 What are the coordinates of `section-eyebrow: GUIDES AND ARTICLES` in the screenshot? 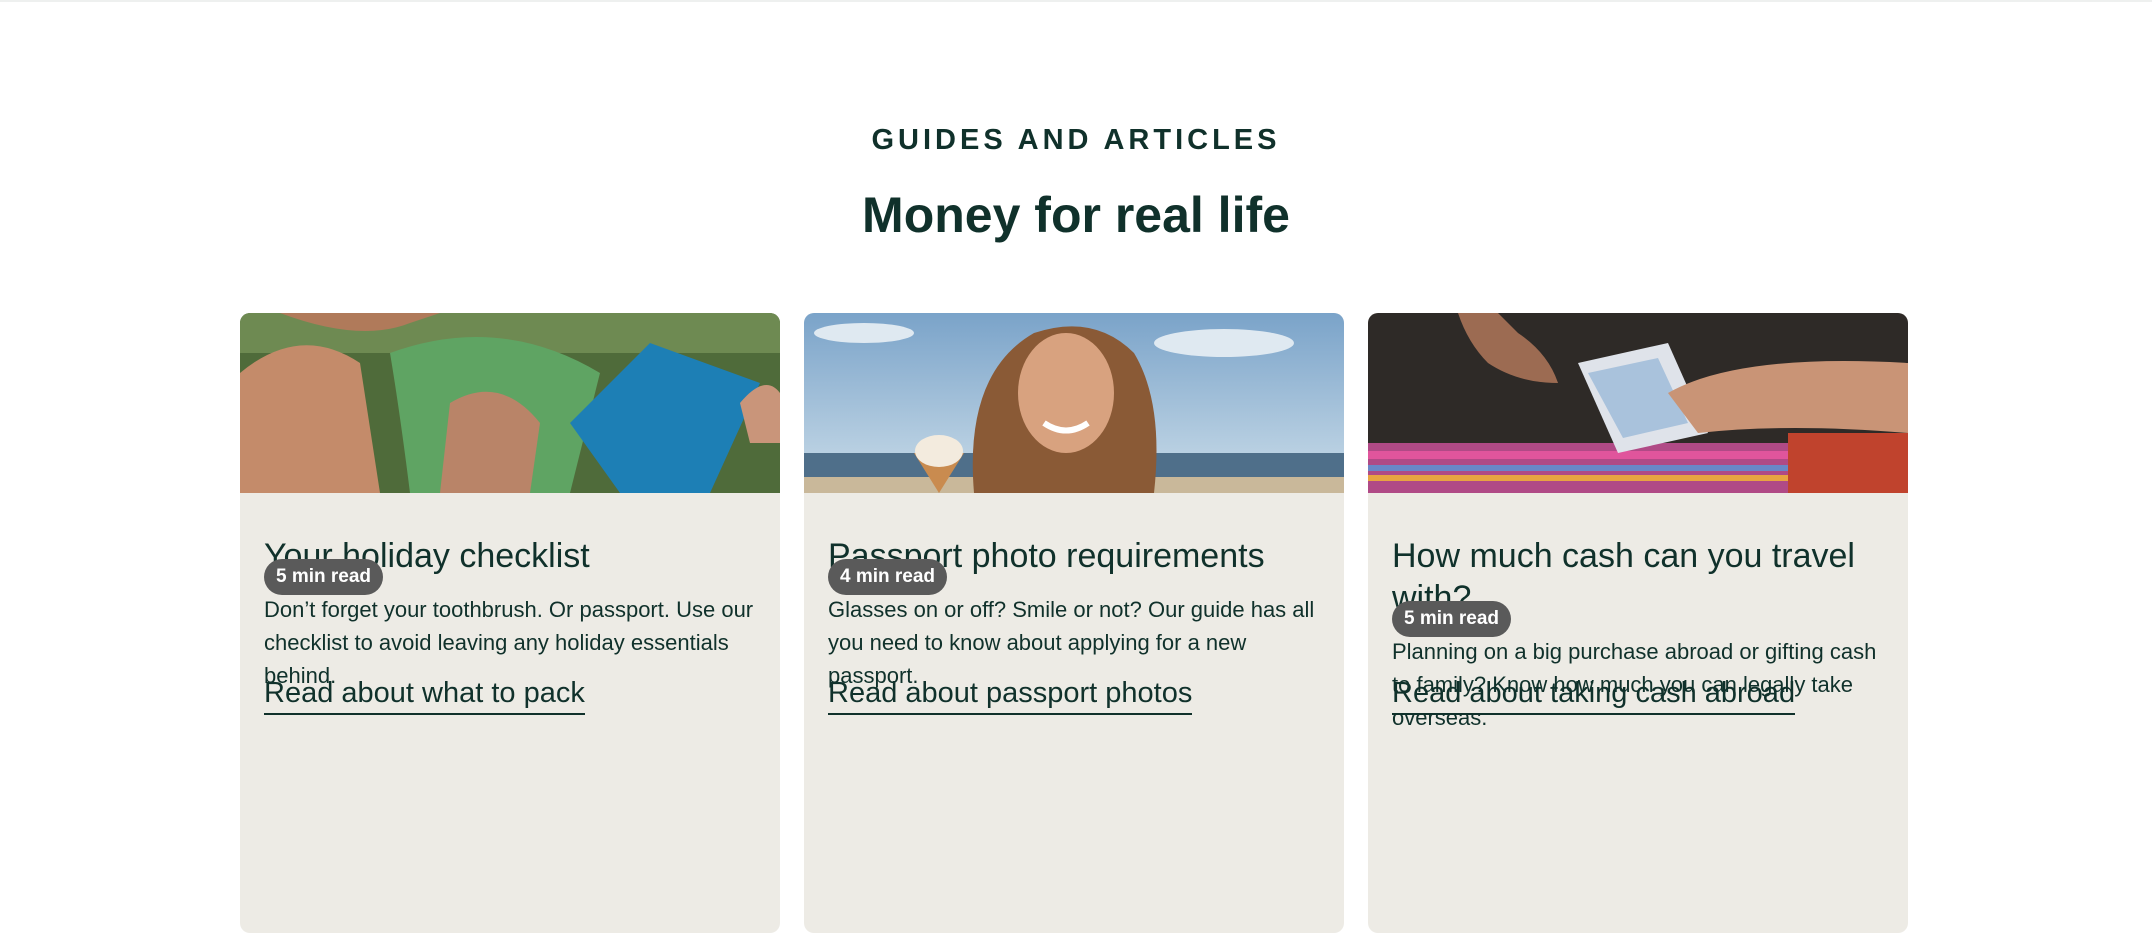 It's located at (1076, 140).